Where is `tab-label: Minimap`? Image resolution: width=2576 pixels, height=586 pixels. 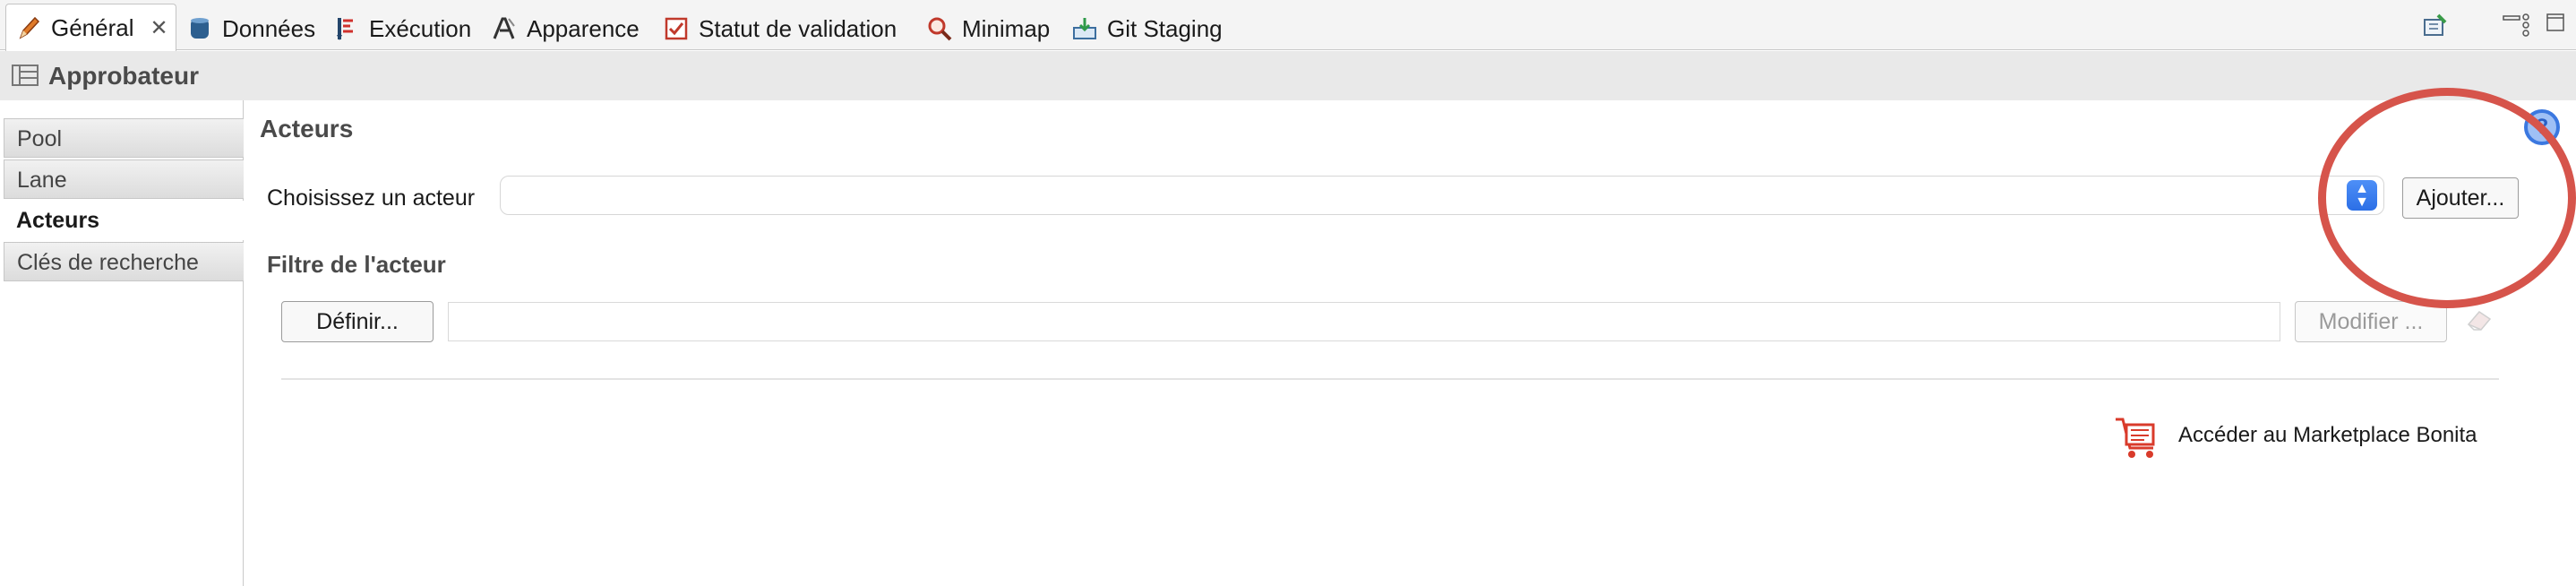
tab-label: Minimap is located at coordinates (1006, 28).